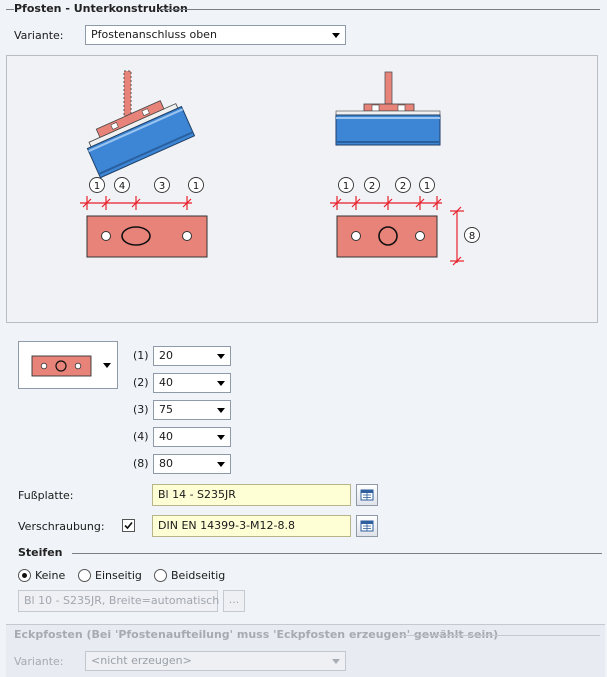 The image size is (607, 677). Describe the element at coordinates (141, 382) in the screenshot. I see `dim-label-2: (2)` at that location.